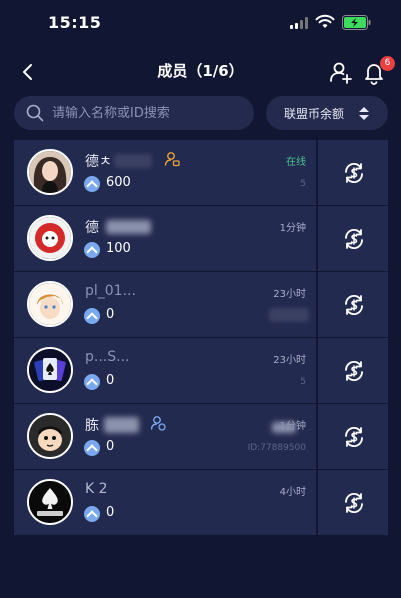 The height and width of the screenshot is (598, 401). Describe the element at coordinates (300, 23) in the screenshot. I see `signal-icon` at that location.